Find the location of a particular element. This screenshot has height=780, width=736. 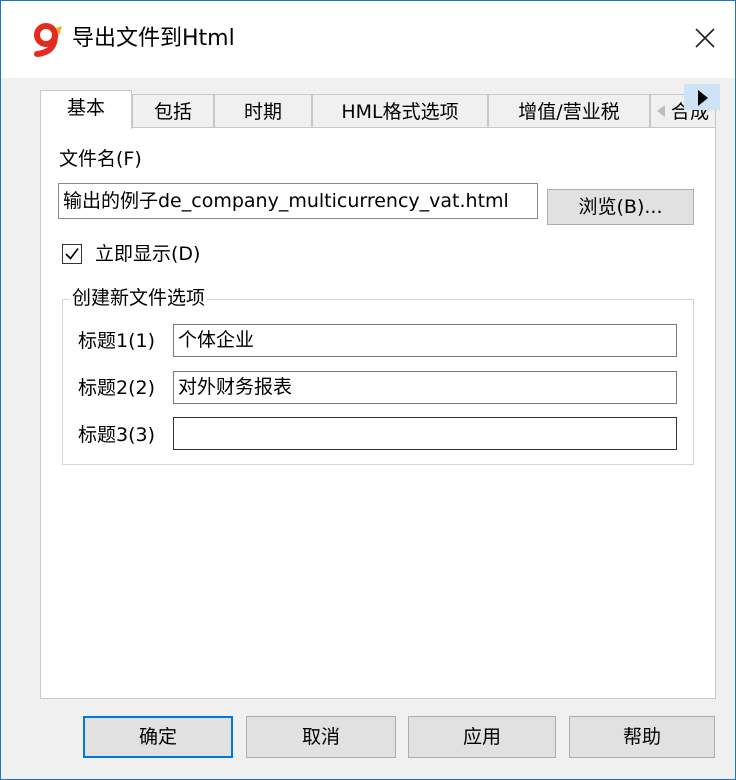

tab-scroll-button is located at coordinates (702, 97).